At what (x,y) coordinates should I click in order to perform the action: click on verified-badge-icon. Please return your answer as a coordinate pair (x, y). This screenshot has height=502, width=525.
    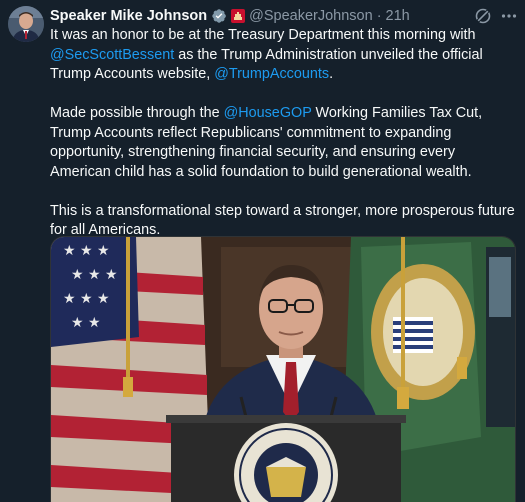
    Looking at the image, I should click on (219, 16).